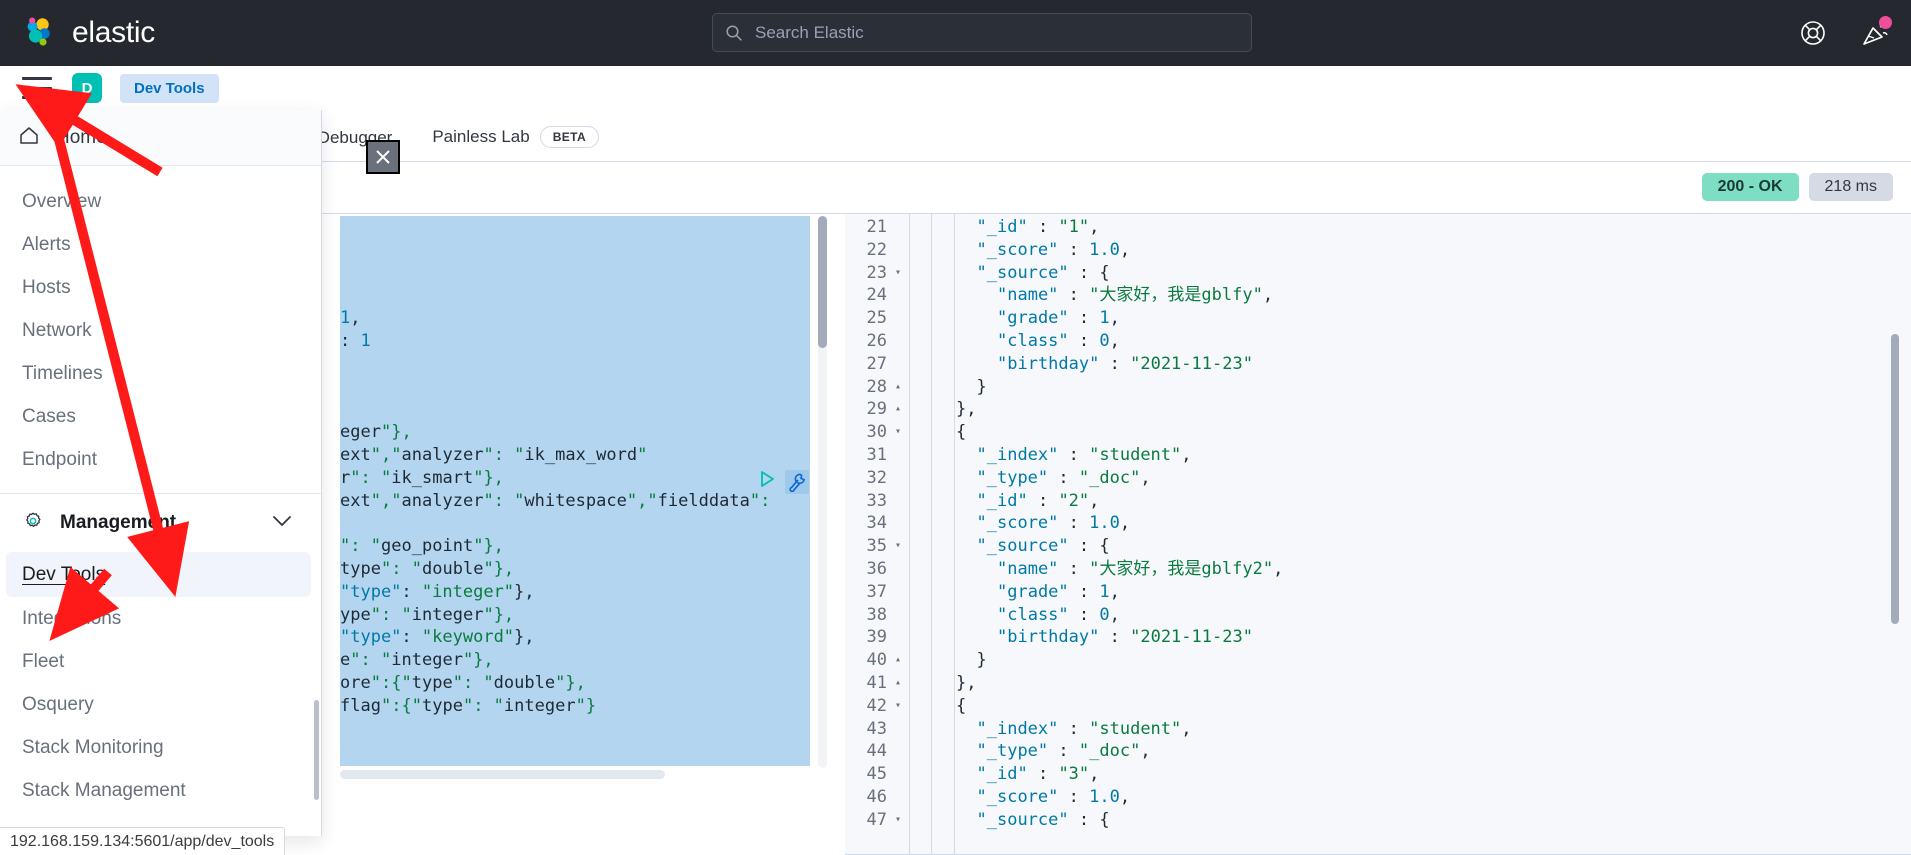  Describe the element at coordinates (46, 287) in the screenshot. I see `sidebar-item-label: Hosts` at that location.